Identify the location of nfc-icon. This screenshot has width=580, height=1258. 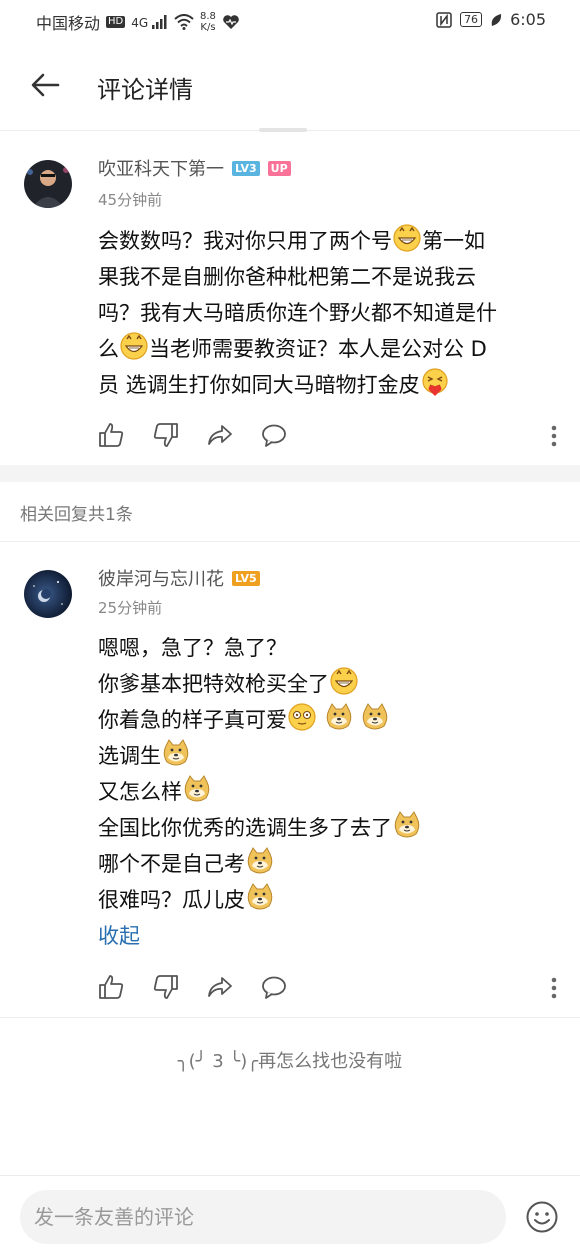
(444, 19).